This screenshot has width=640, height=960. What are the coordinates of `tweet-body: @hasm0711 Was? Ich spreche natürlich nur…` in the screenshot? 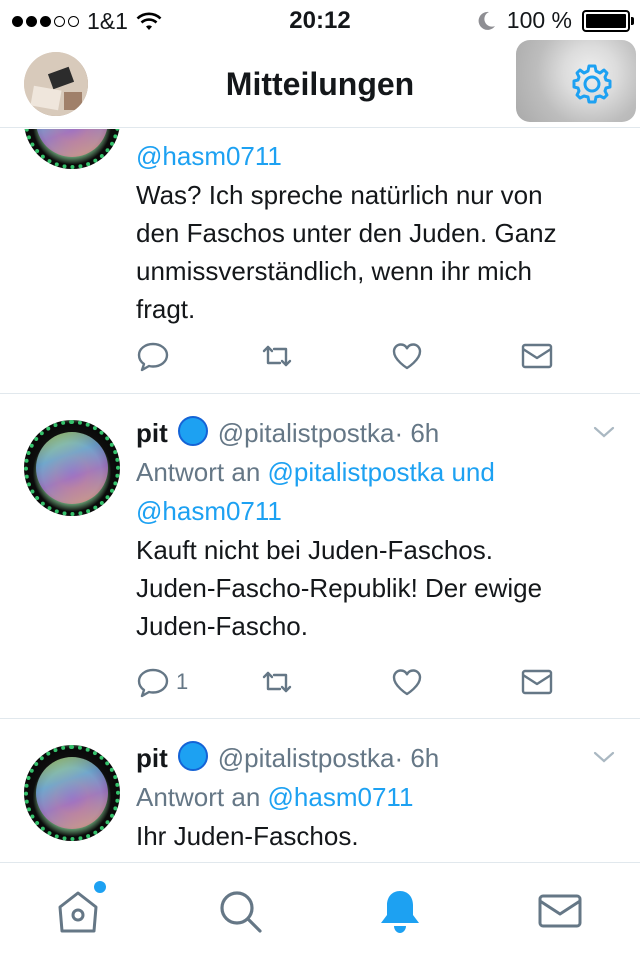 It's located at (376, 232).